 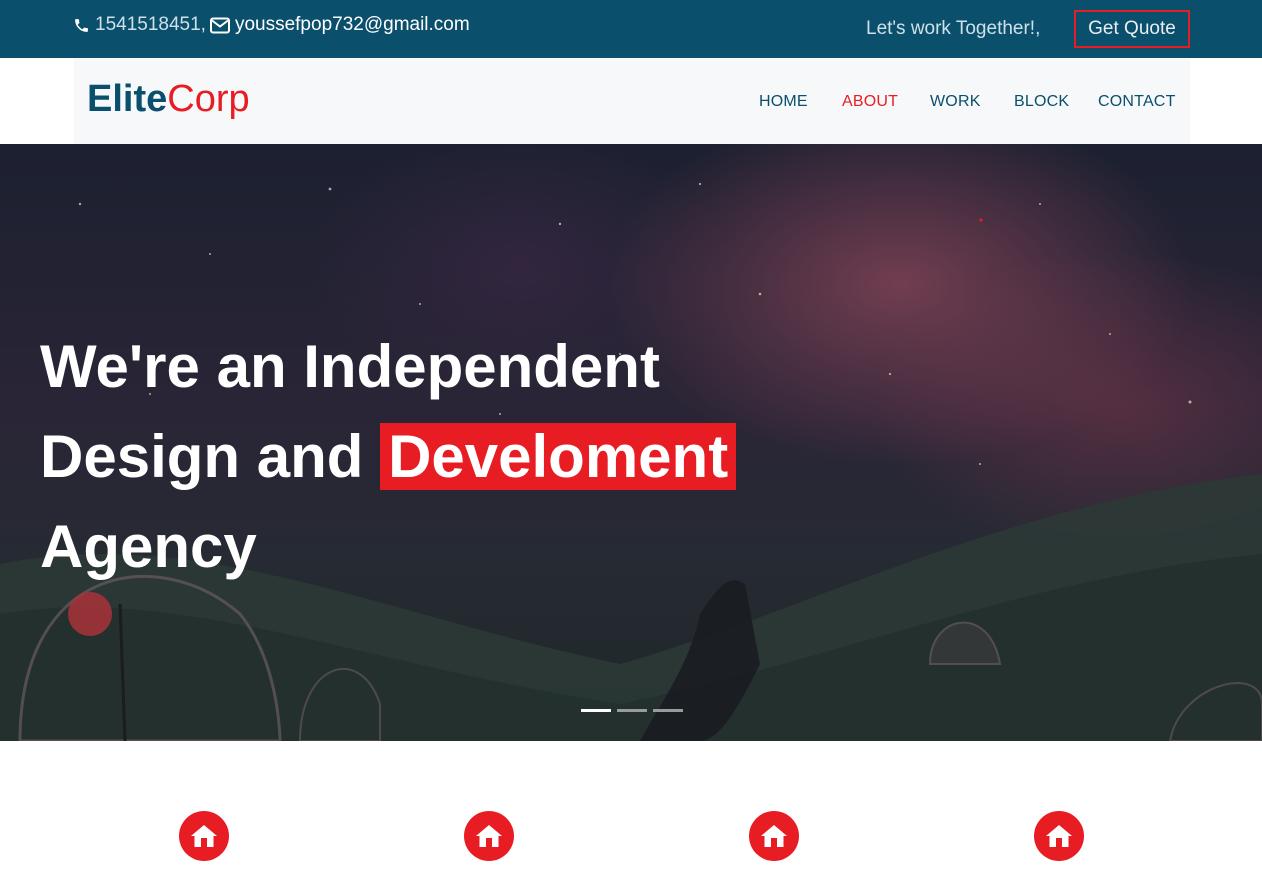 What do you see at coordinates (81, 25) in the screenshot?
I see `phone-icon` at bounding box center [81, 25].